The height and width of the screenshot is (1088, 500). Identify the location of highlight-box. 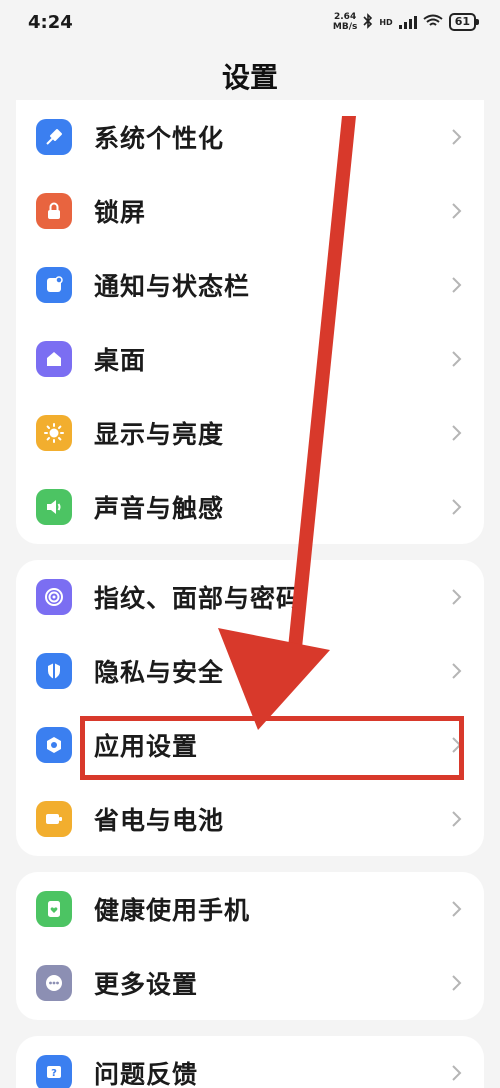
(272, 748).